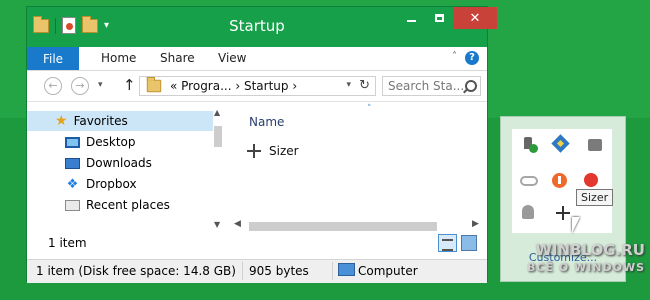 The image size is (650, 300). I want to click on column-header-name: Name, so click(266, 122).